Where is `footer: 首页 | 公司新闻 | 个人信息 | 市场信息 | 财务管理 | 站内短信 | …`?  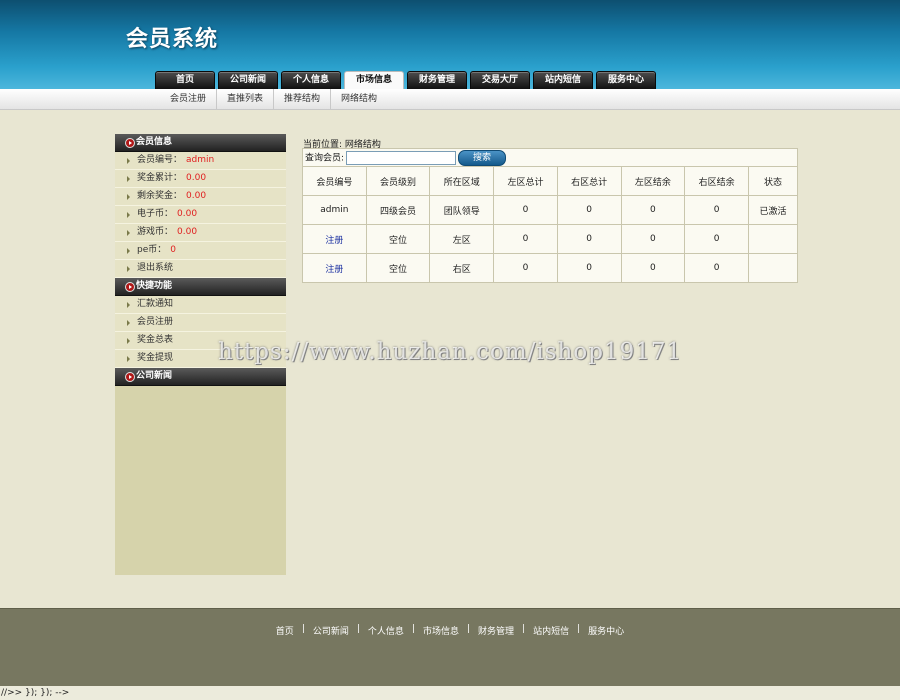 footer: 首页 | 公司新闻 | 个人信息 | 市场信息 | 财务管理 | 站内短信 | … is located at coordinates (450, 647).